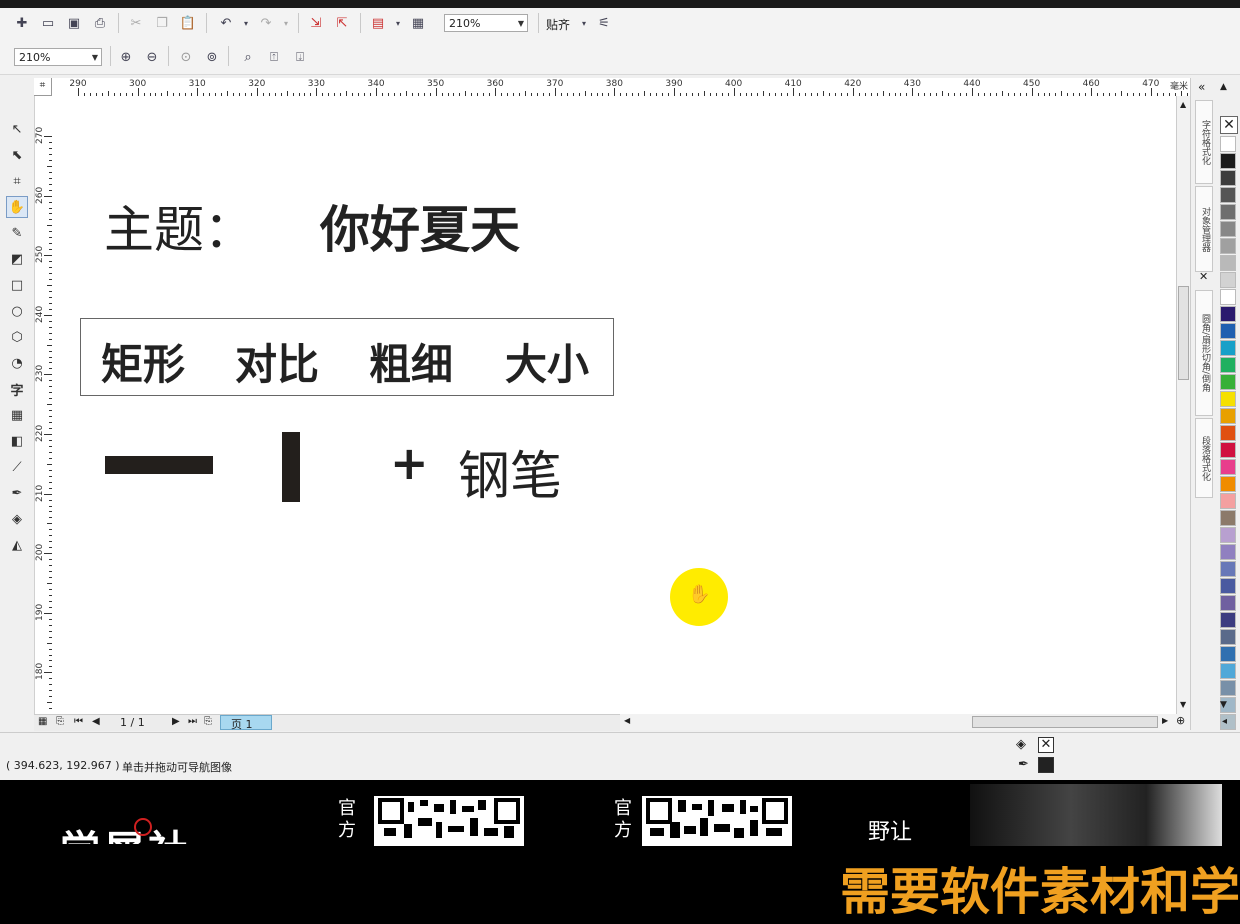  I want to click on docker-tab-paragraph-format: 段落格式化, so click(1204, 458).